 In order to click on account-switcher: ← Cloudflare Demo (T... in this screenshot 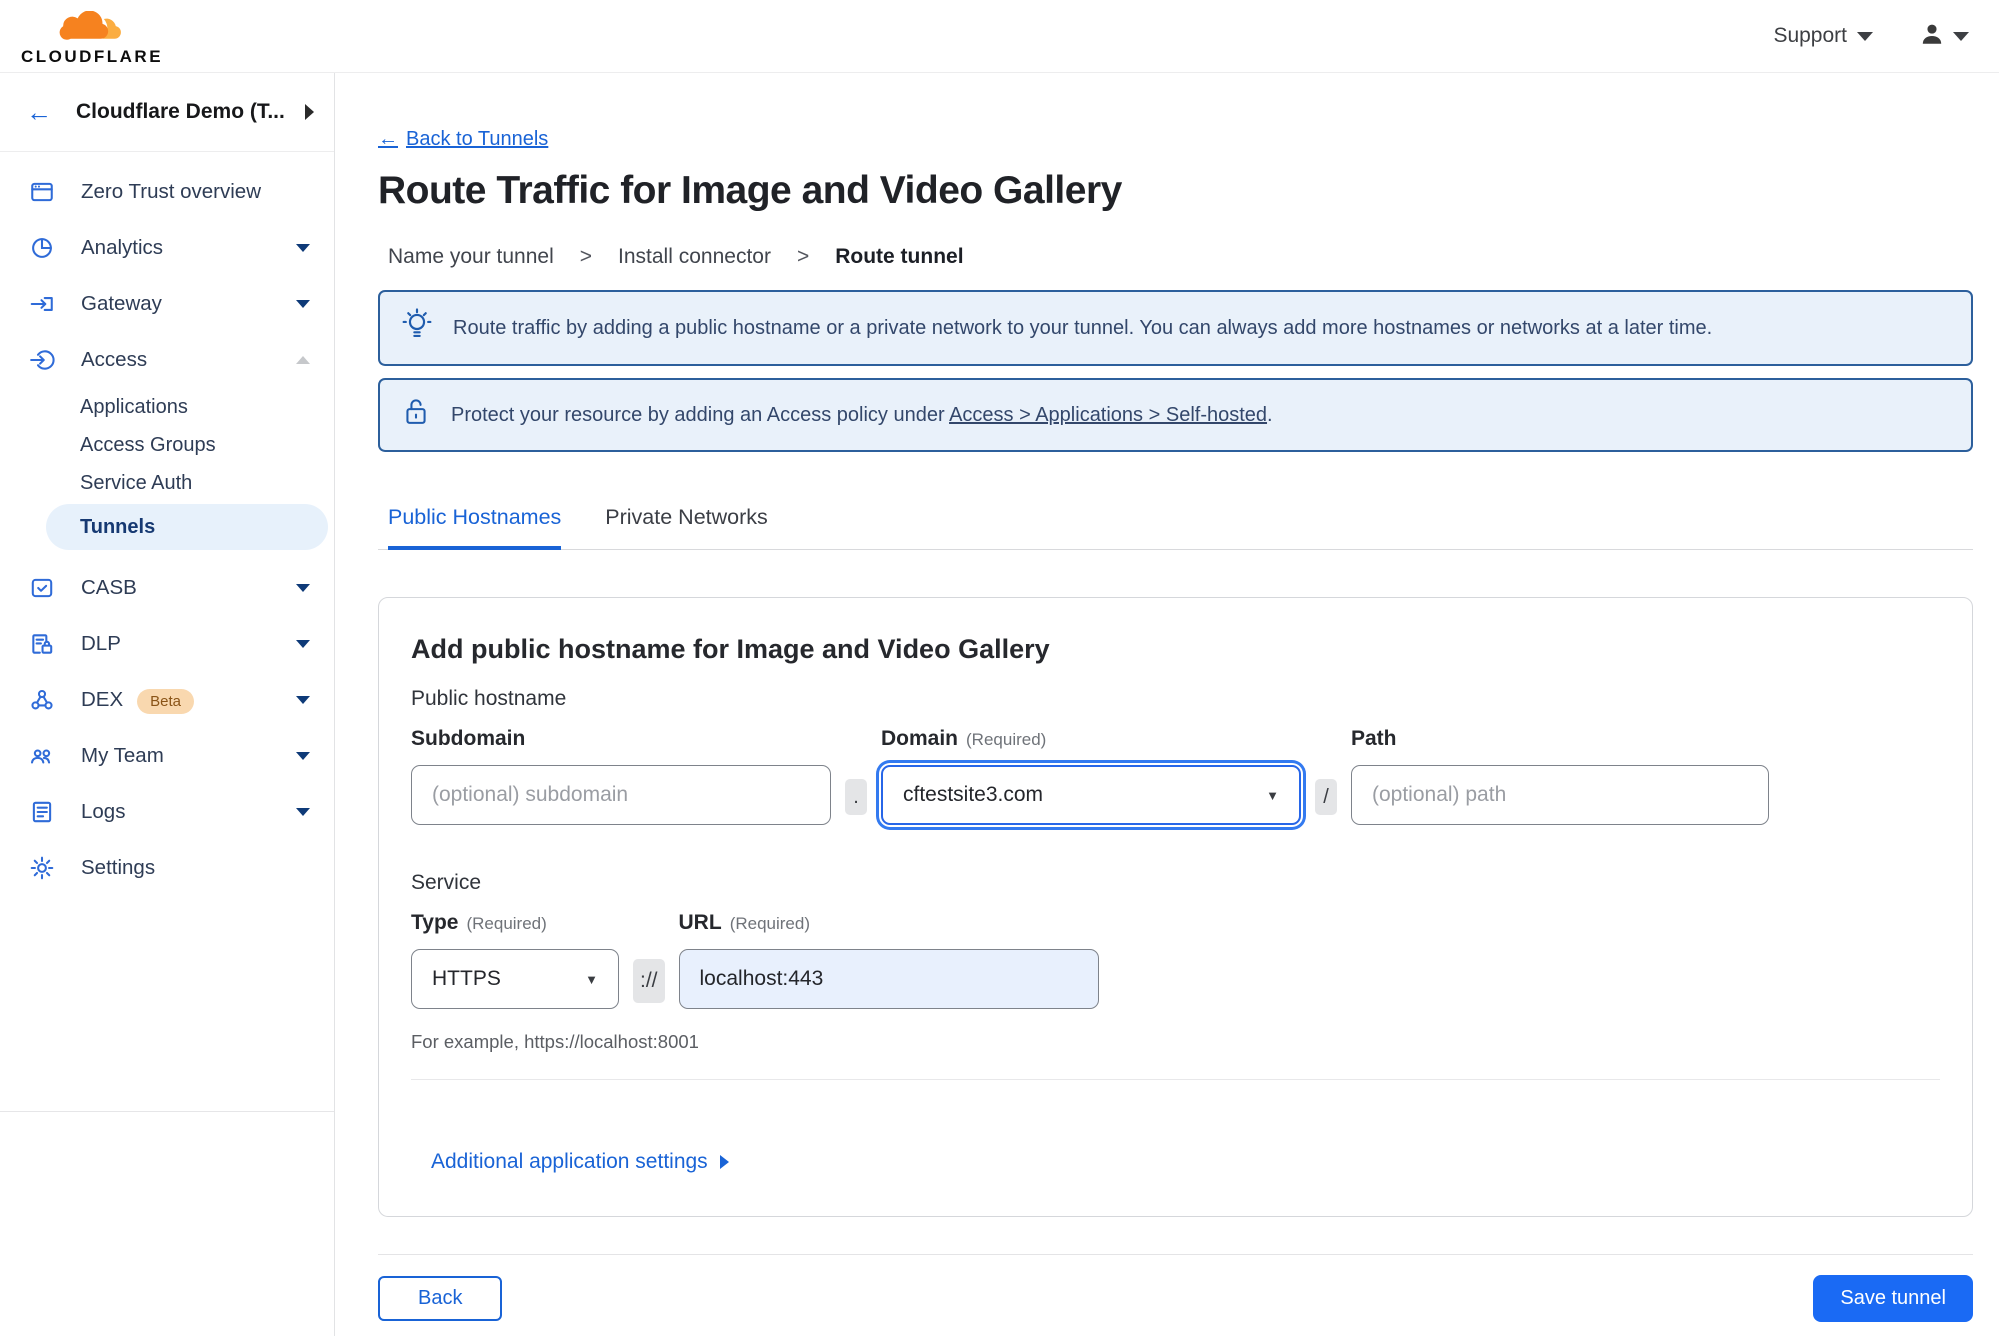, I will do `click(167, 112)`.